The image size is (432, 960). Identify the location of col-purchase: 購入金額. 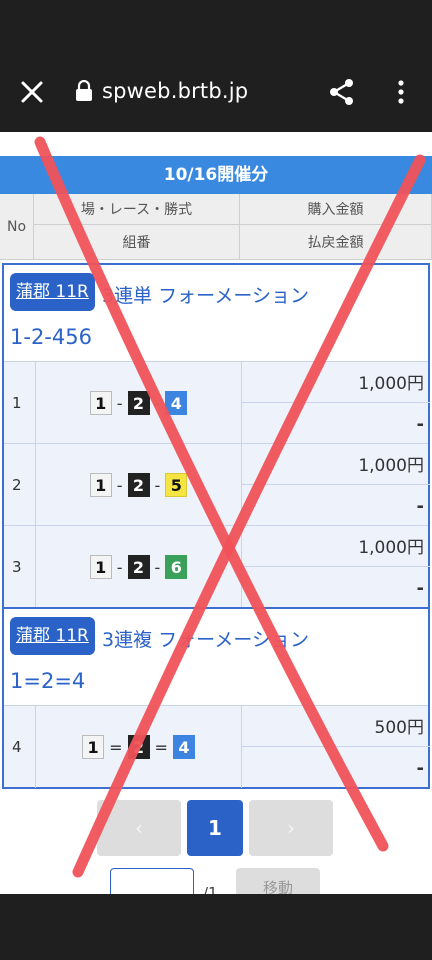
(336, 209).